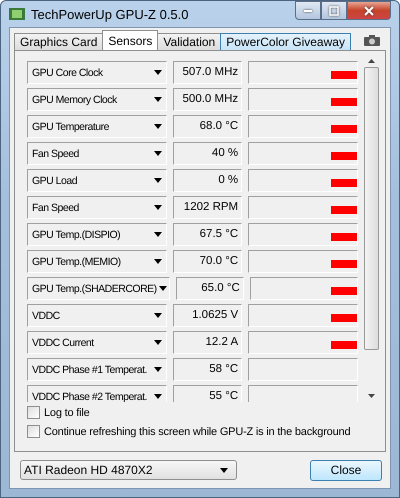 Image resolution: width=400 pixels, height=498 pixels. What do you see at coordinates (97, 99) in the screenshot?
I see `sensor-dropdown: GPU Memory Clock` at bounding box center [97, 99].